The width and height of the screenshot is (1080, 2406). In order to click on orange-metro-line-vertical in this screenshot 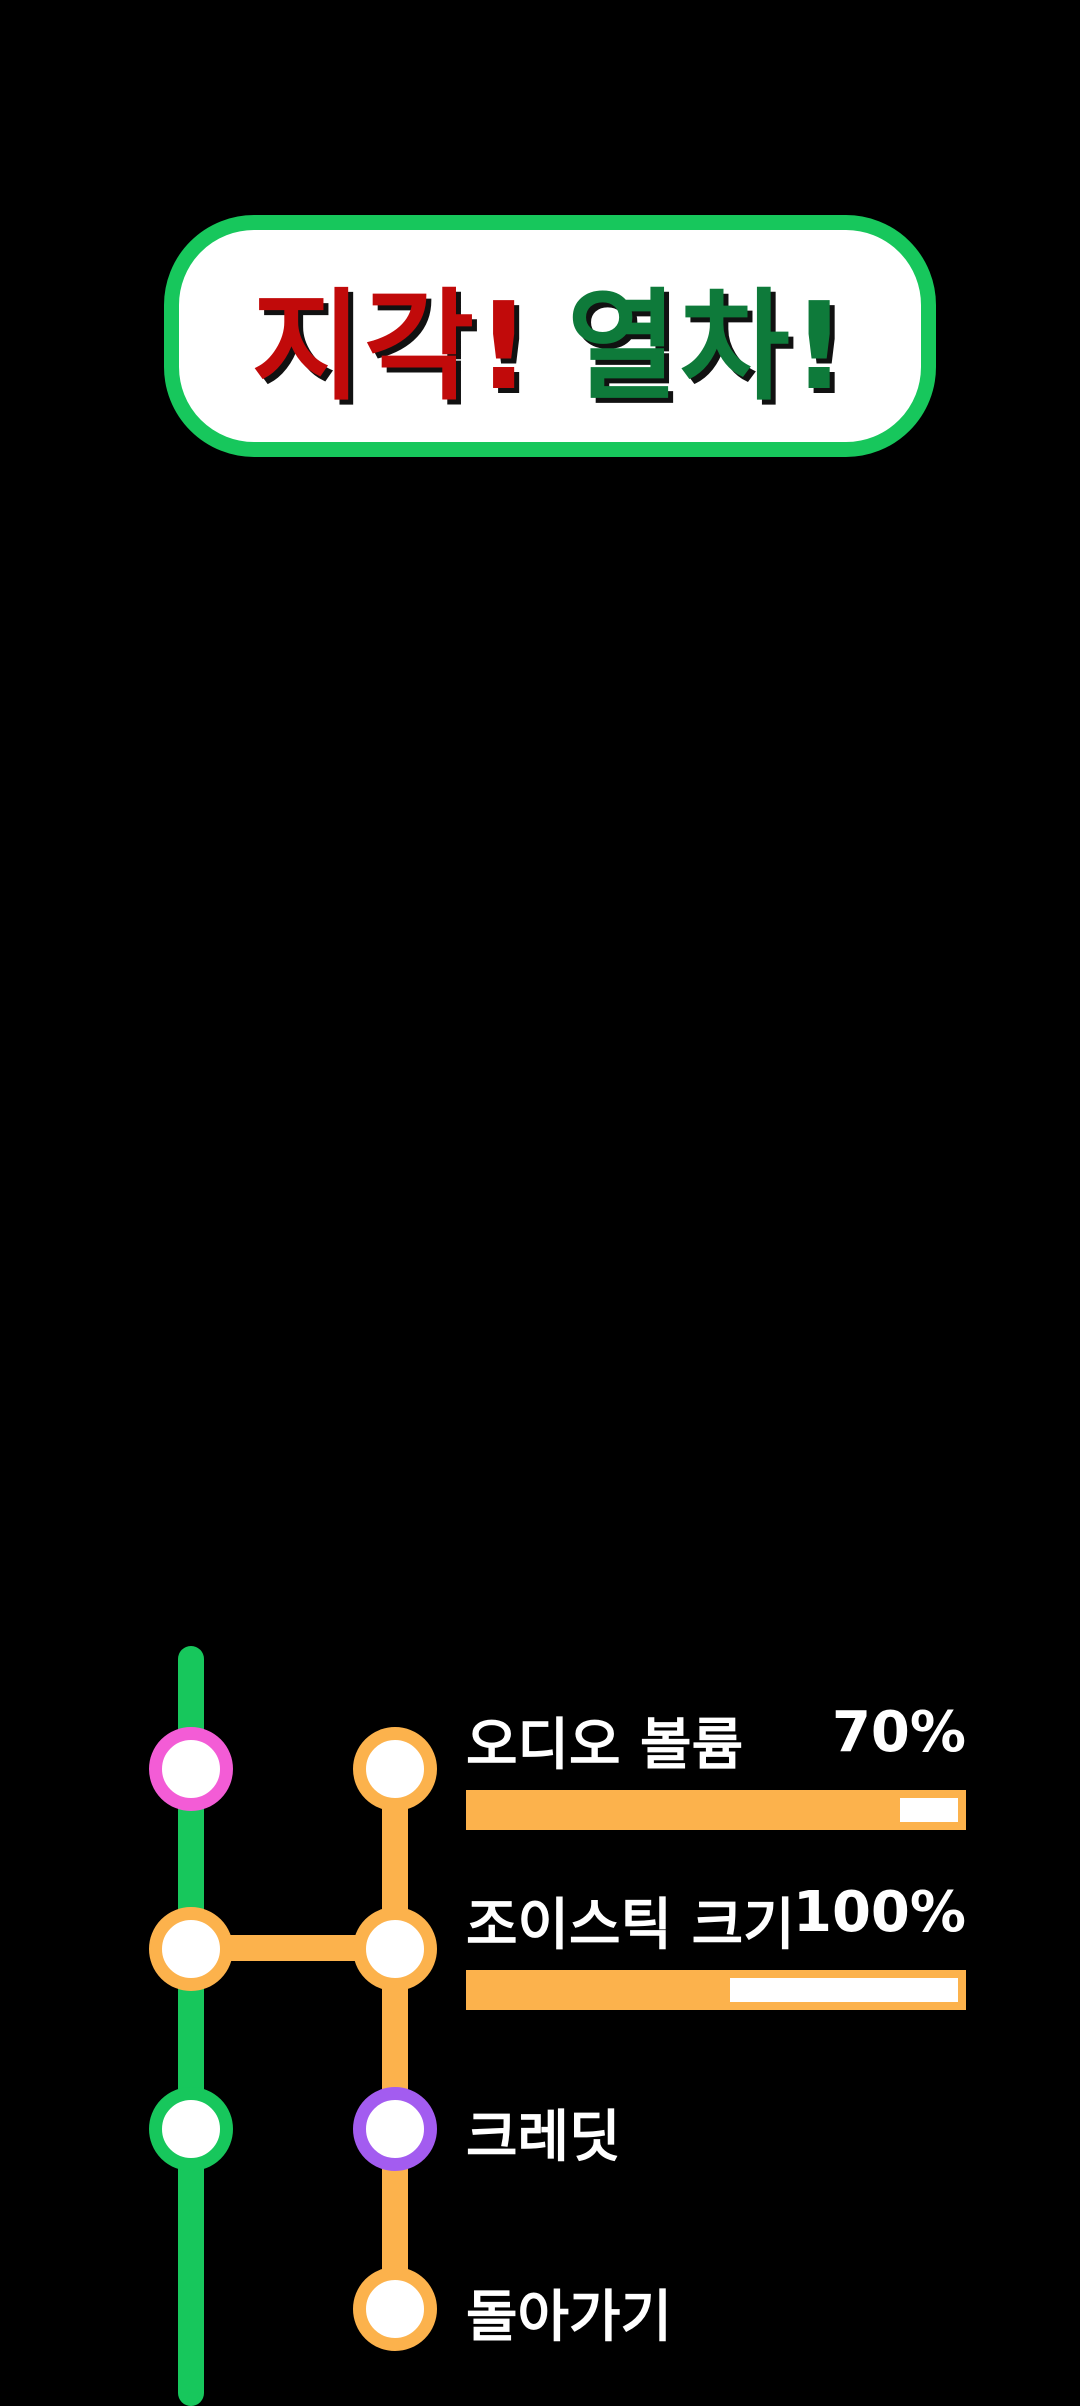, I will do `click(395, 2038)`.